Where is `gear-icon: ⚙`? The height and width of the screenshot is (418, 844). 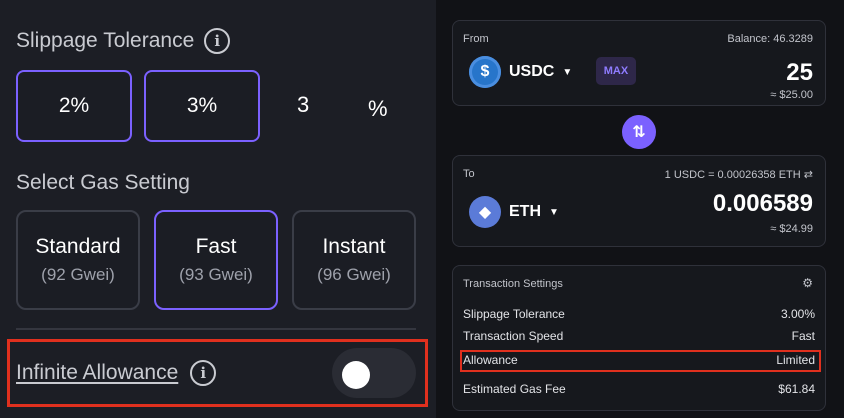 gear-icon: ⚙ is located at coordinates (807, 283).